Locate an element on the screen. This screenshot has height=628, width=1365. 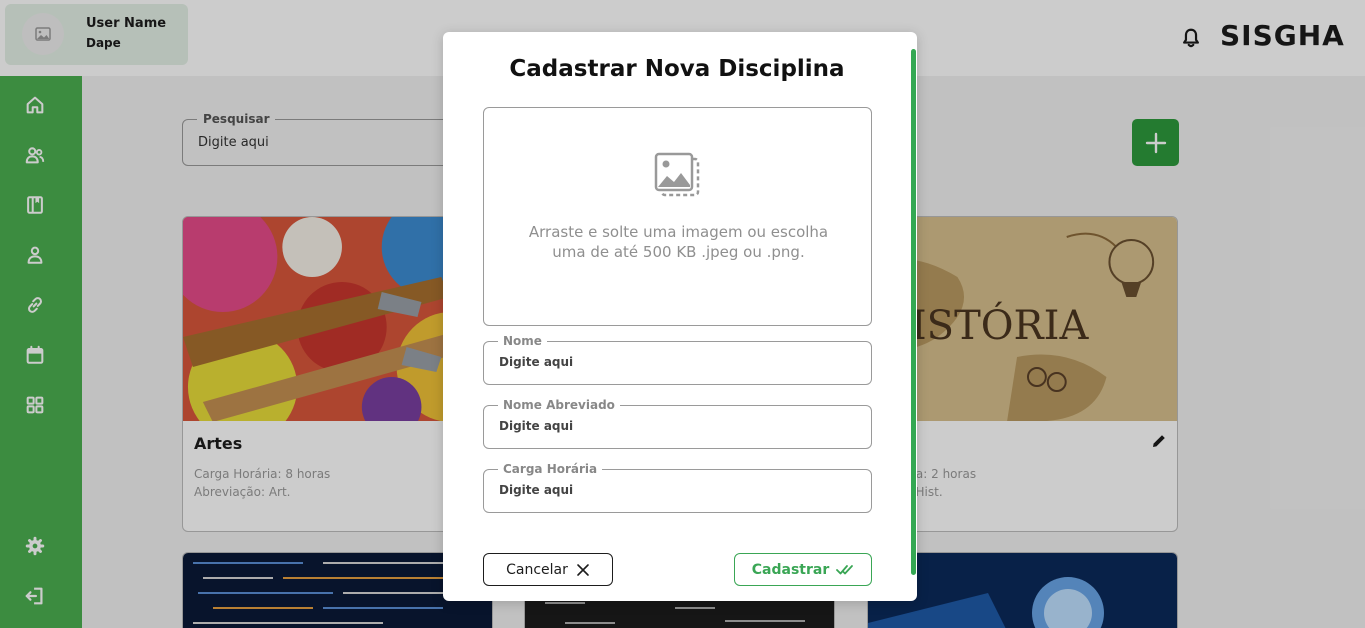
modal-title: Cadastrar Nova Disciplina is located at coordinates (677, 69).